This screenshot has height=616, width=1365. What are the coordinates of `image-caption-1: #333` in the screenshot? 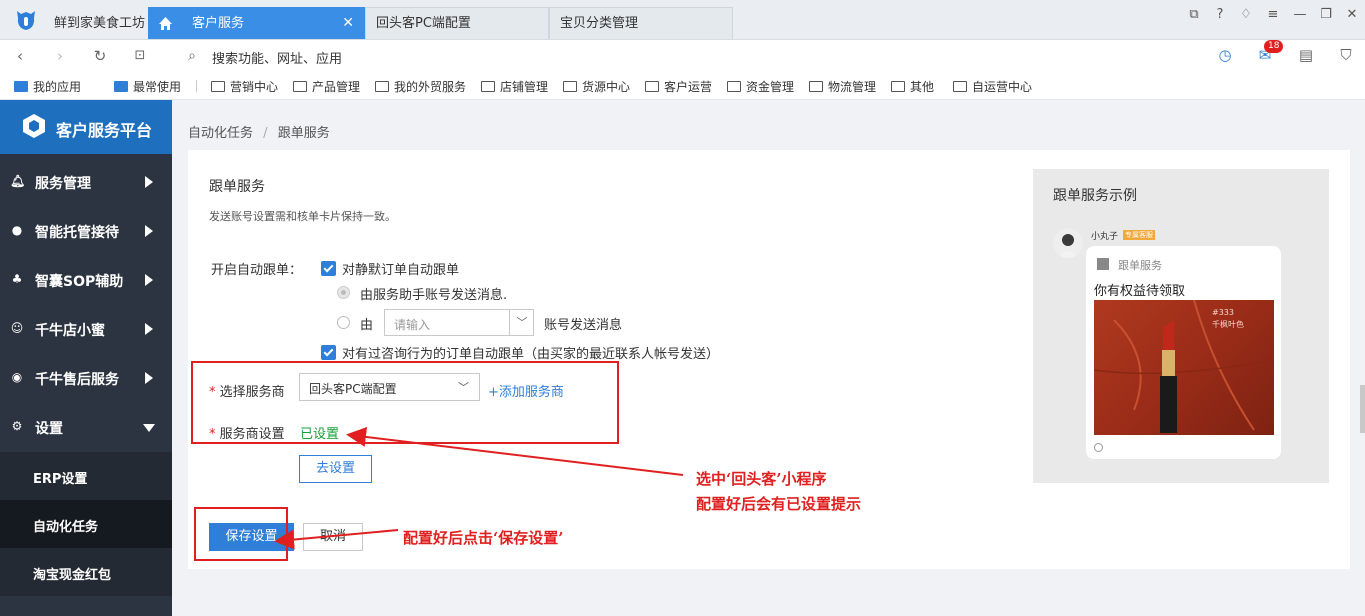 It's located at (1223, 312).